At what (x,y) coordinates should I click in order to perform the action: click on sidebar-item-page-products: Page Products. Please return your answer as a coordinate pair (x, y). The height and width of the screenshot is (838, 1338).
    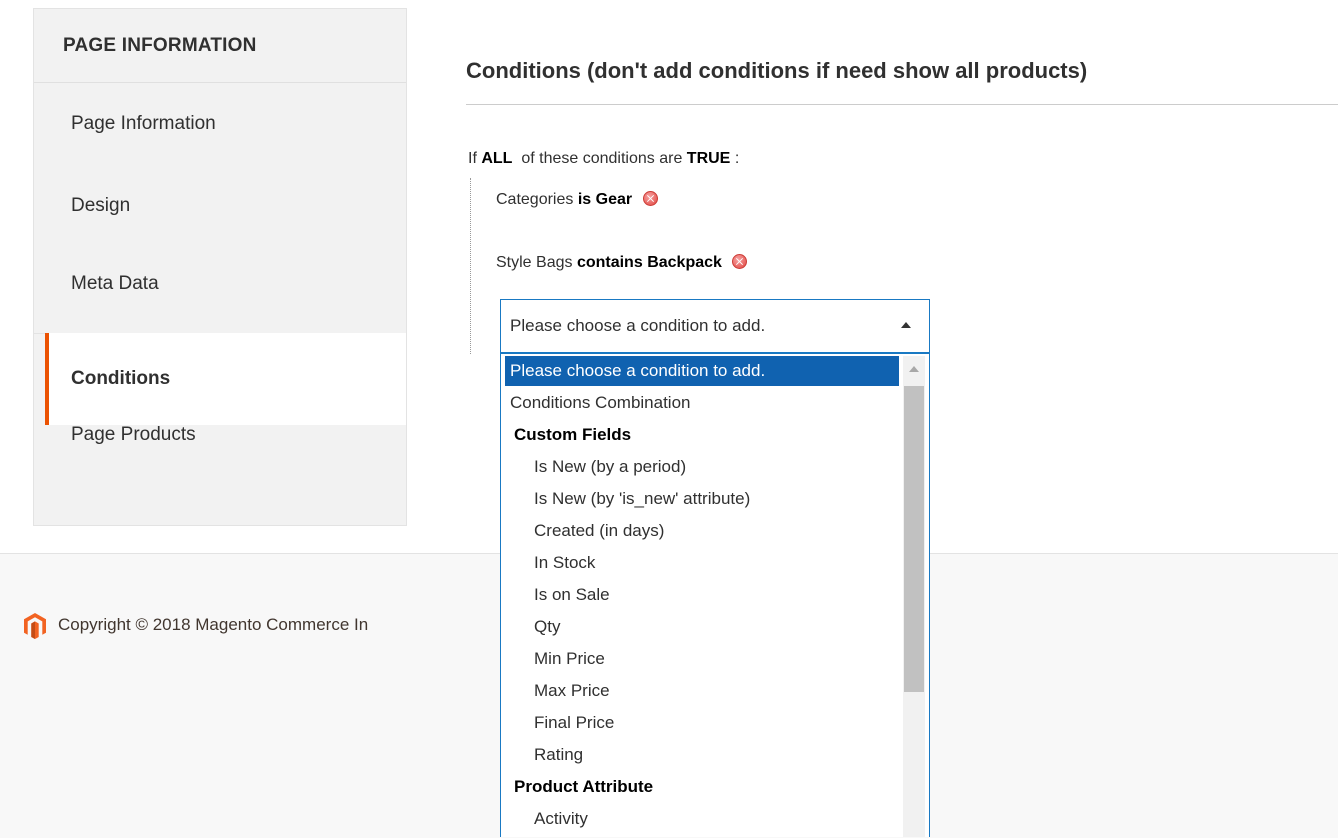
    Looking at the image, I should click on (220, 435).